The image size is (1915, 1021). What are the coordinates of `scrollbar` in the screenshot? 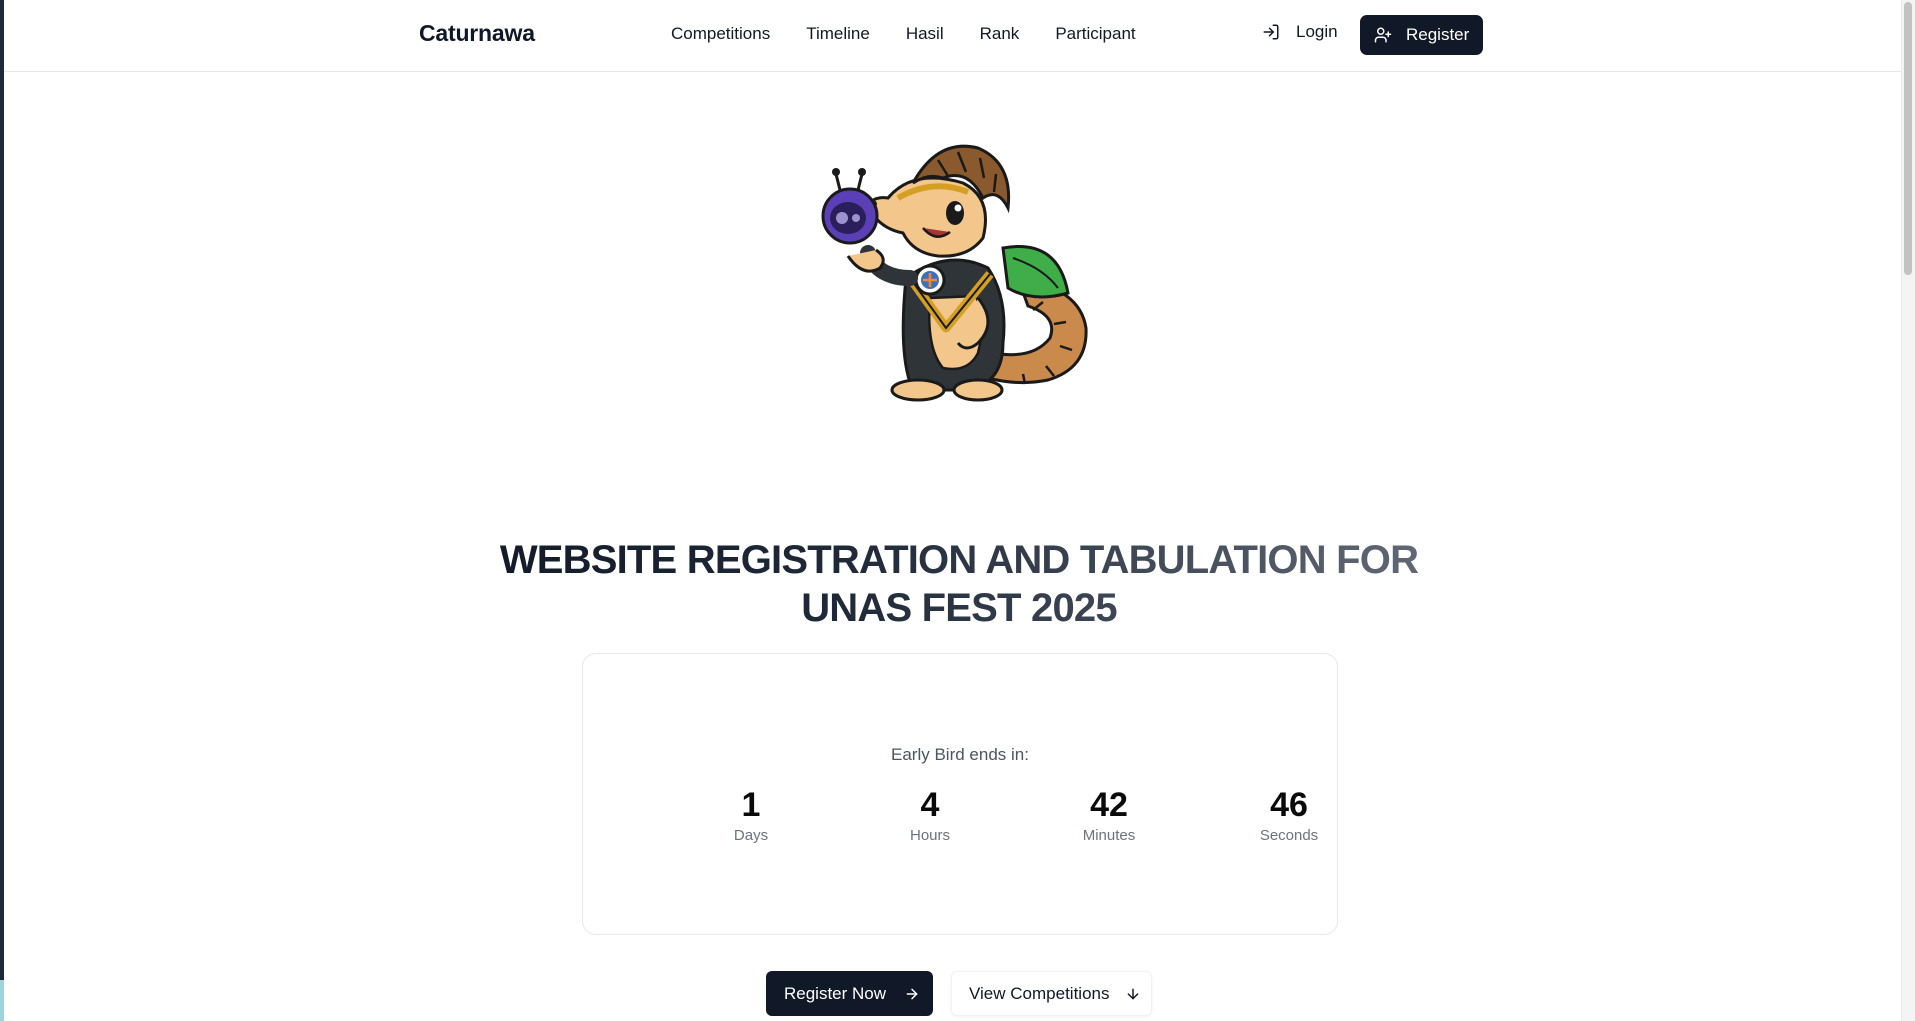 It's located at (1908, 510).